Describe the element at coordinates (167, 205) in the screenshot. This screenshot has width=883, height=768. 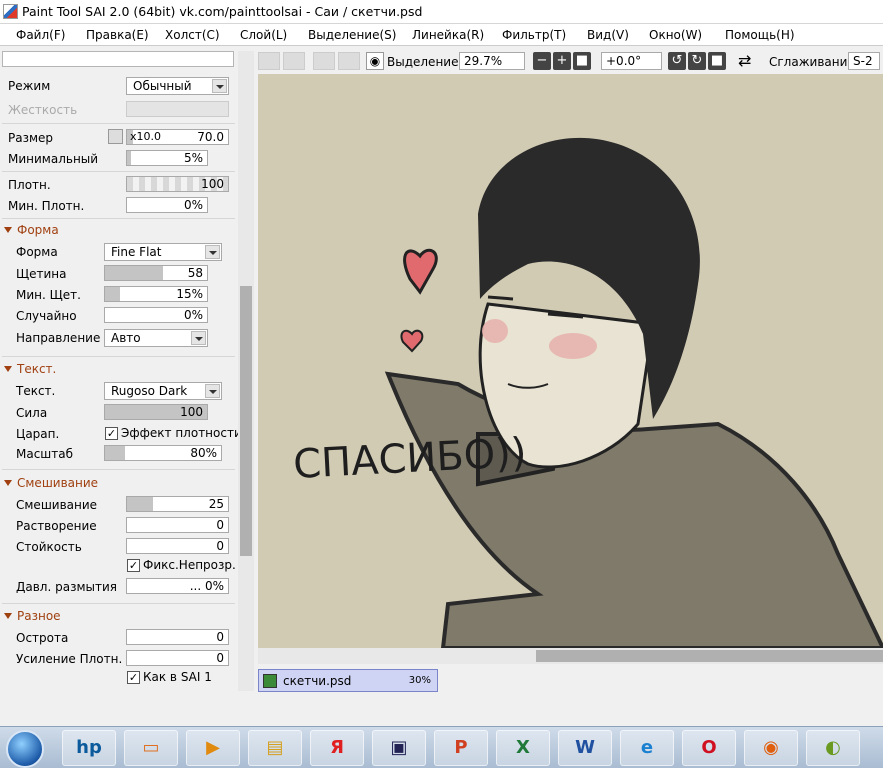
I see `min-density-slider: 0%` at that location.